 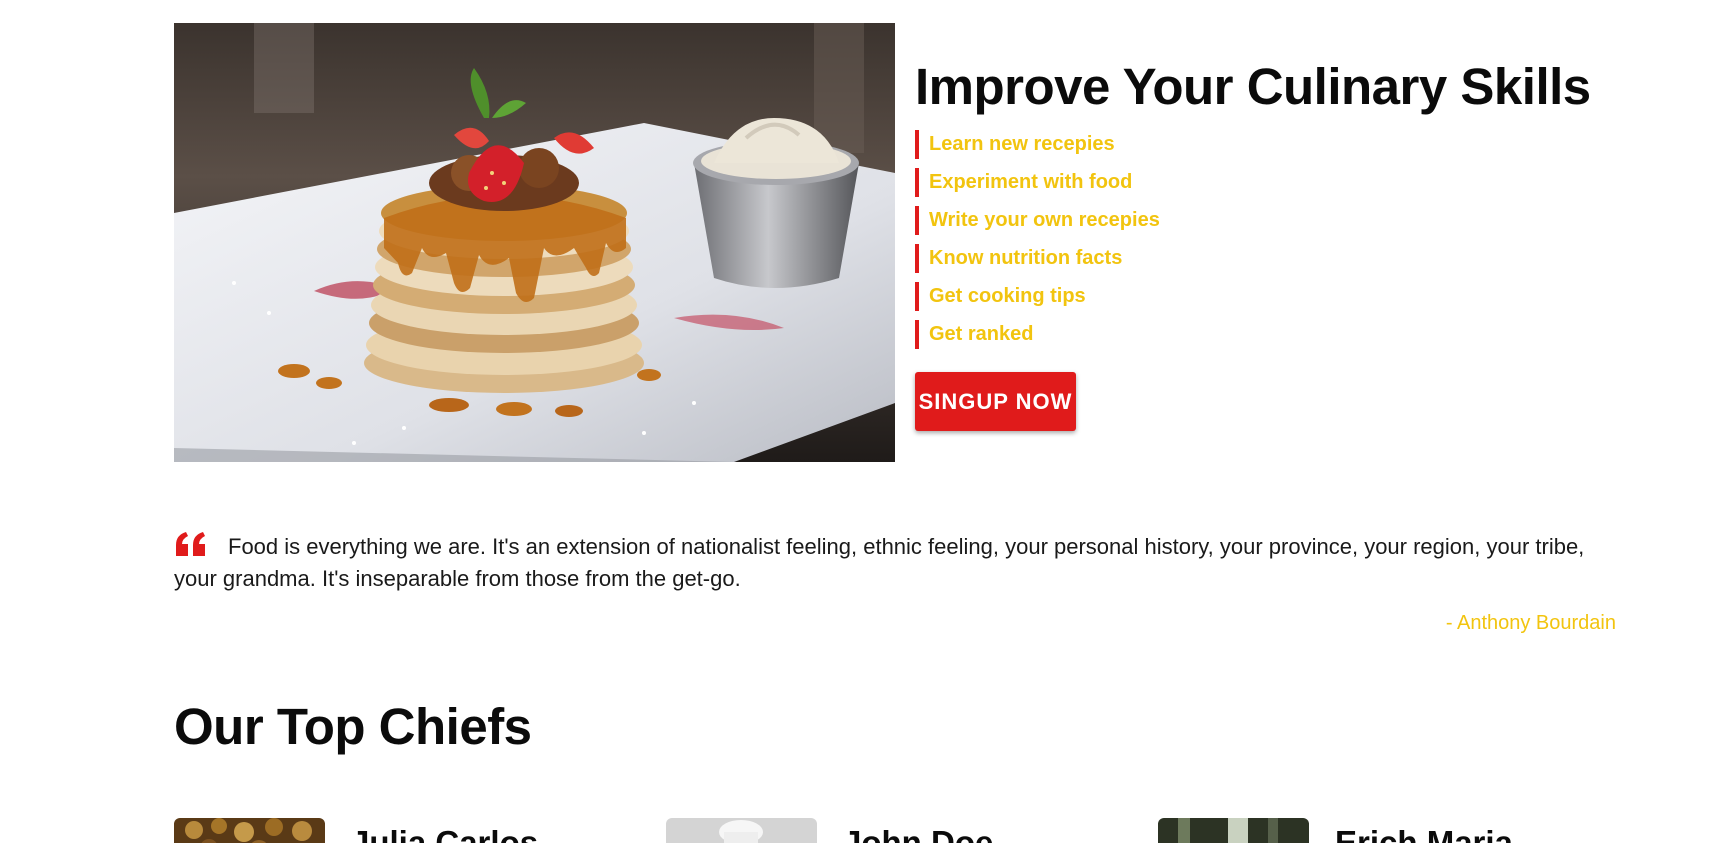 What do you see at coordinates (1275, 220) in the screenshot?
I see `feature-item: Write your own recepies` at bounding box center [1275, 220].